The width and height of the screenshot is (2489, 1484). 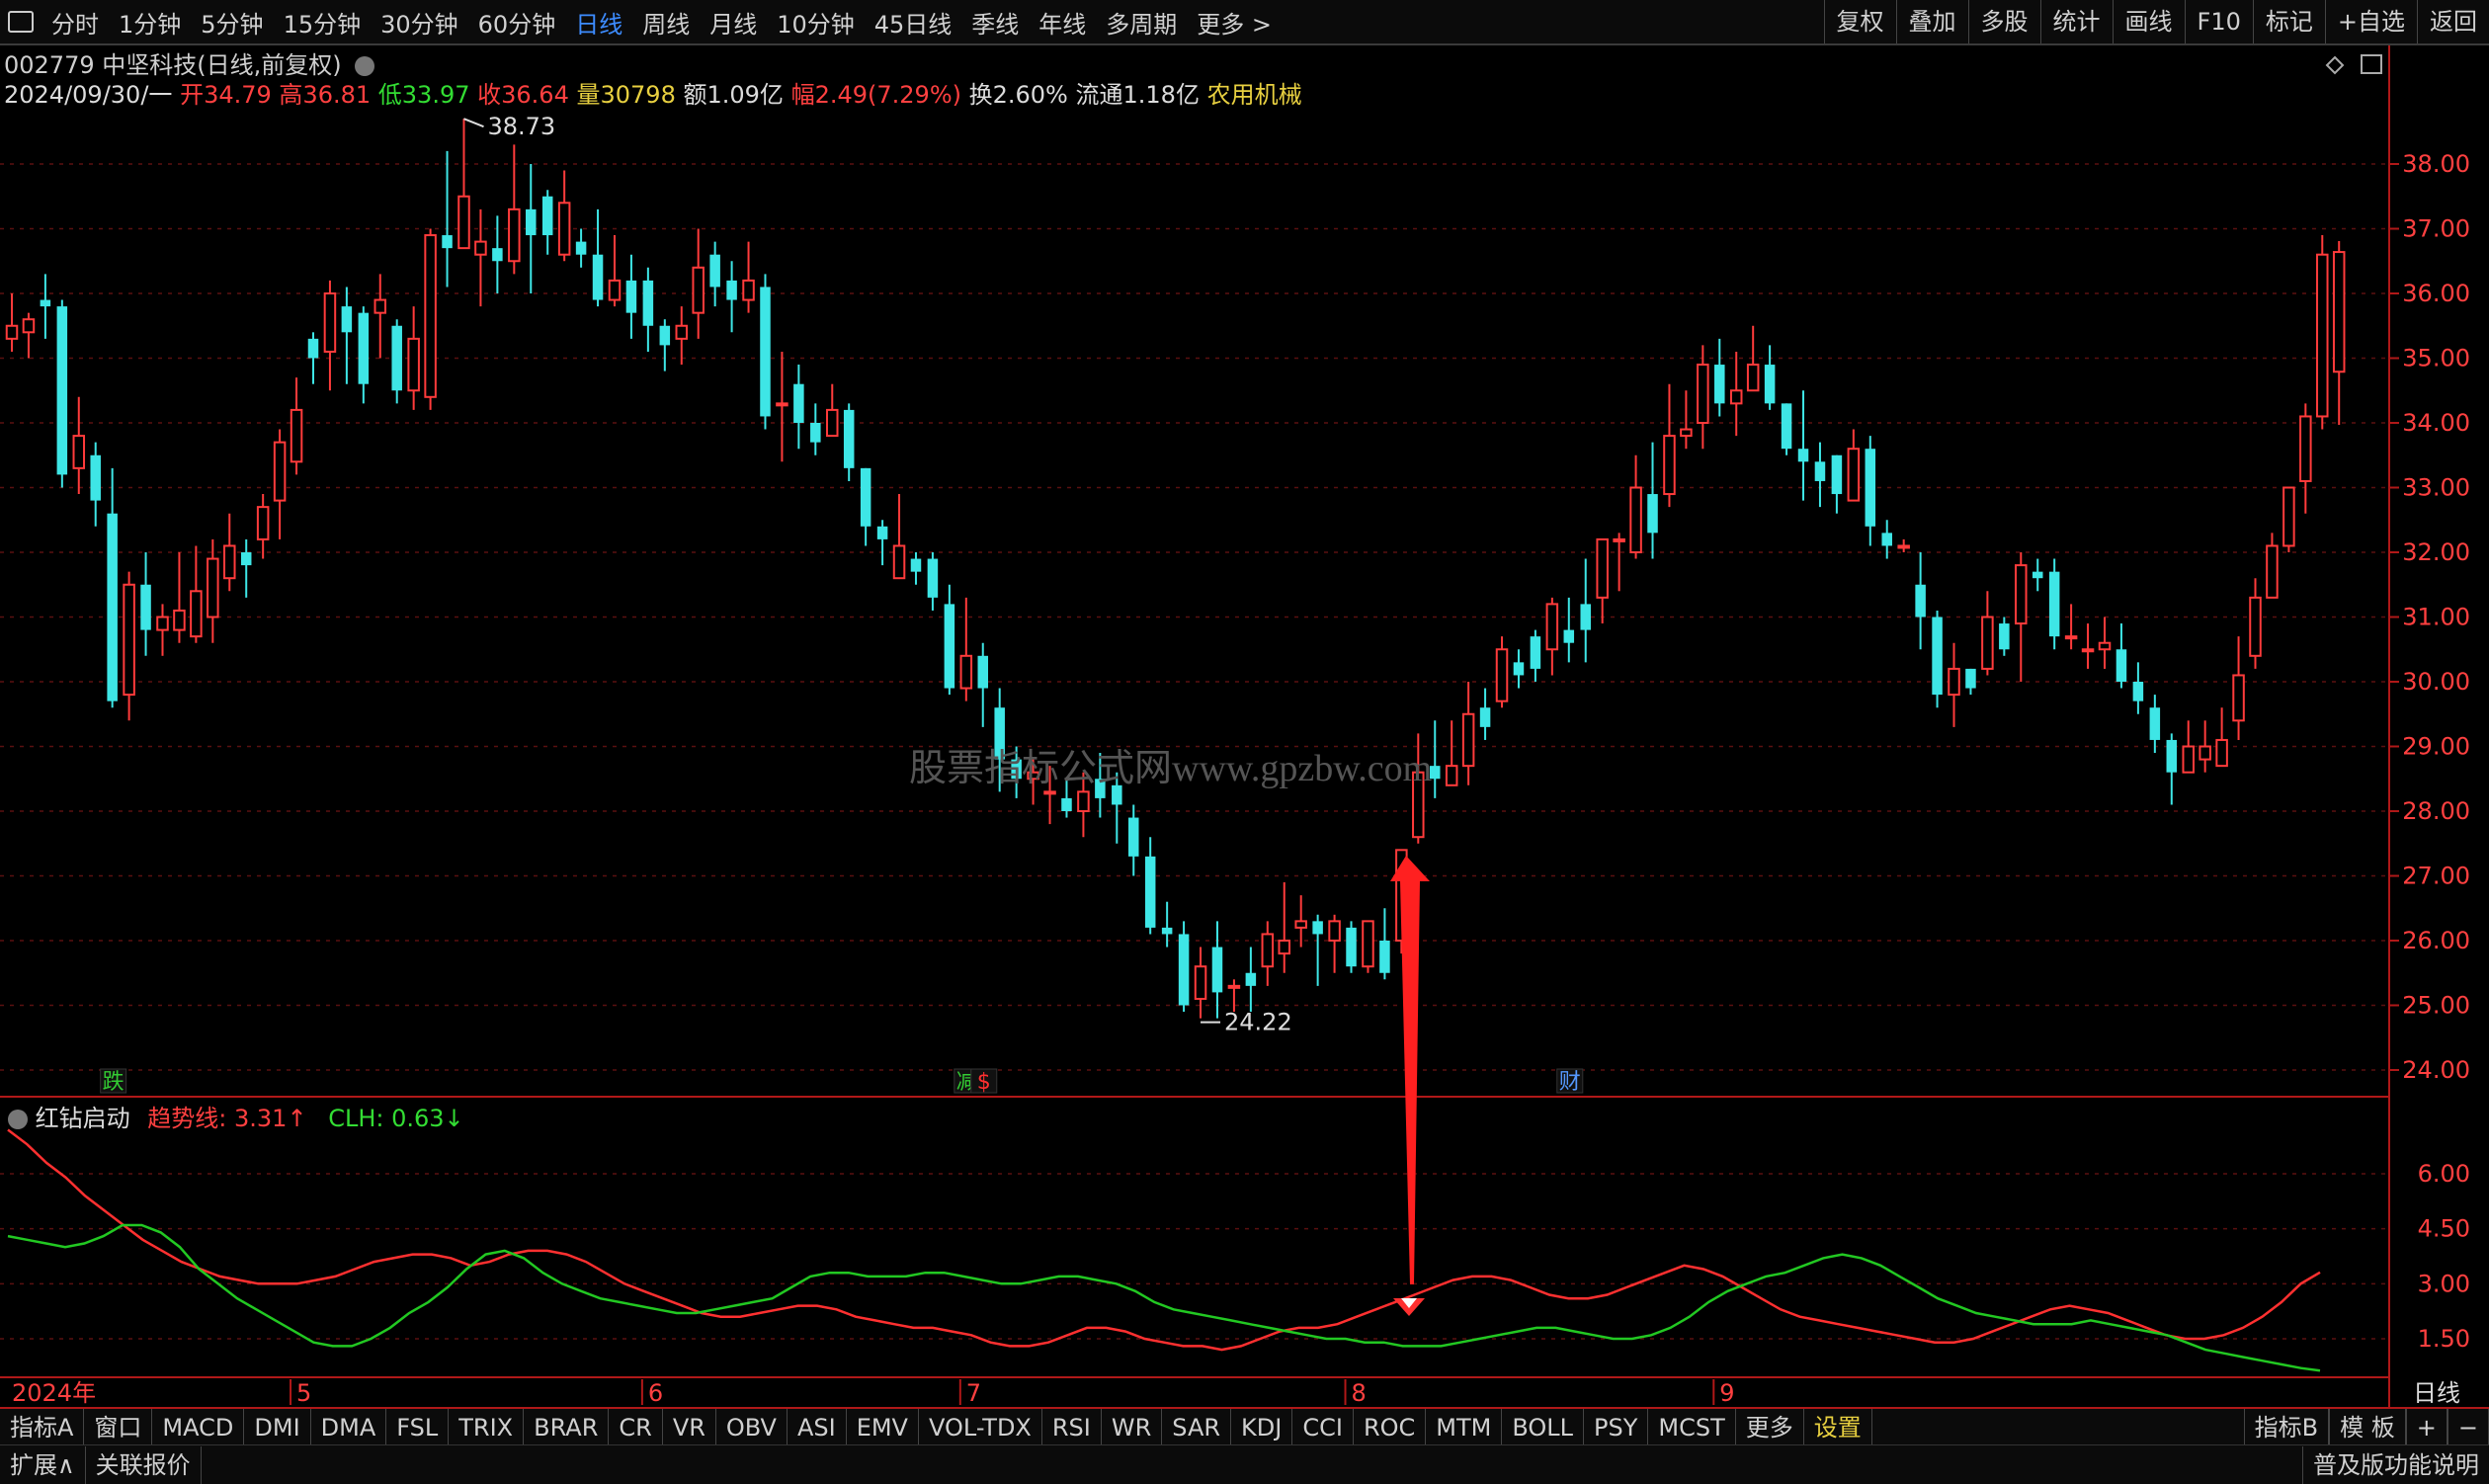 What do you see at coordinates (818, 1427) in the screenshot?
I see `indicator-tab: ASI` at bounding box center [818, 1427].